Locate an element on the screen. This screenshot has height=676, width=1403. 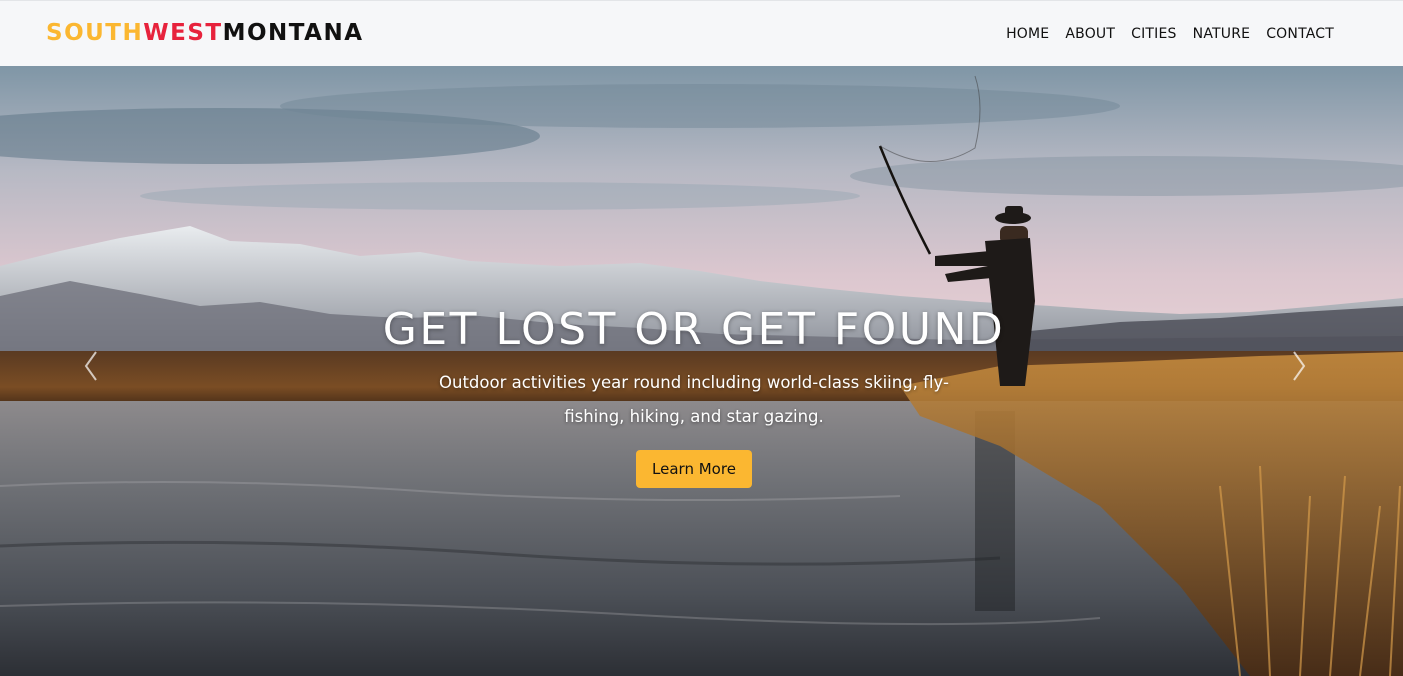
nav-link-nature: NATURE is located at coordinates (1222, 34).